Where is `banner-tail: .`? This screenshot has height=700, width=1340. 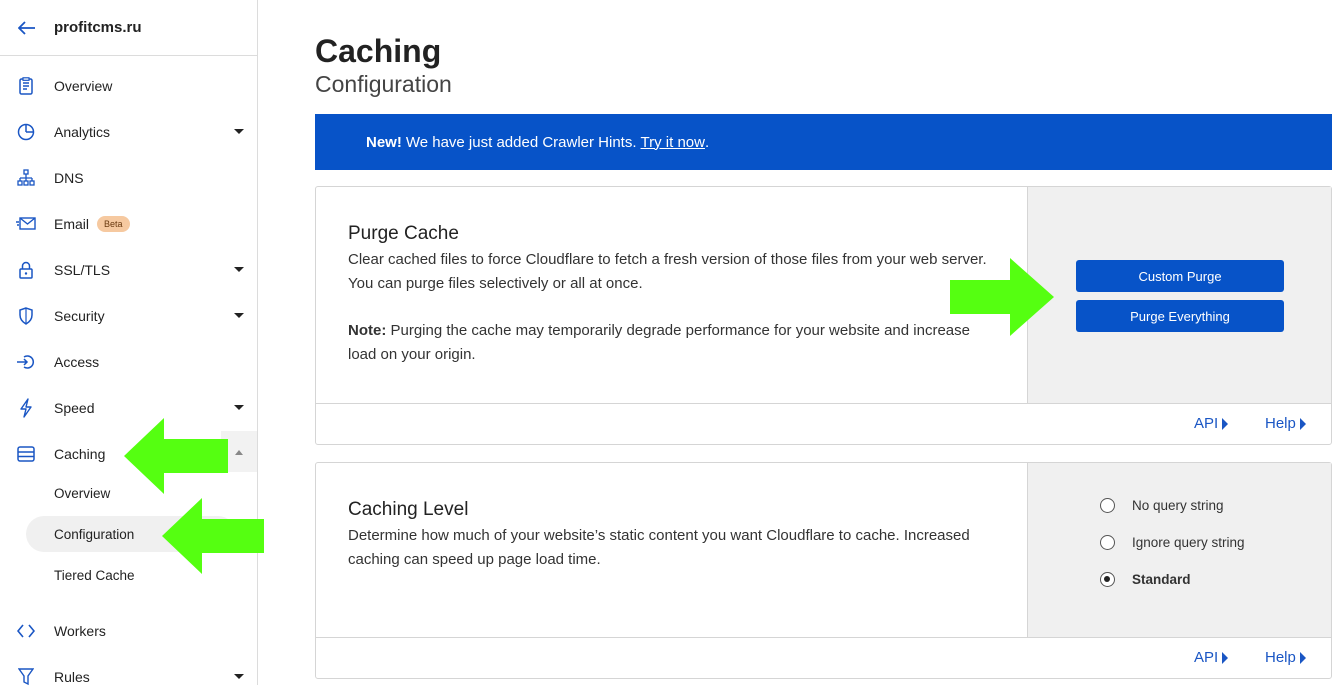
banner-tail: . is located at coordinates (707, 142).